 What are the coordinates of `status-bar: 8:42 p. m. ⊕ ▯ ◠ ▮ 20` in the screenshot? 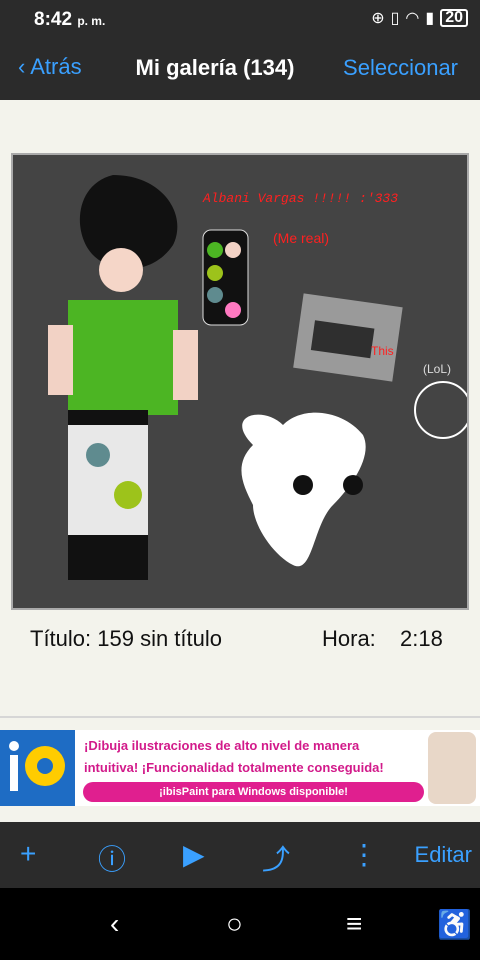 It's located at (240, 20).